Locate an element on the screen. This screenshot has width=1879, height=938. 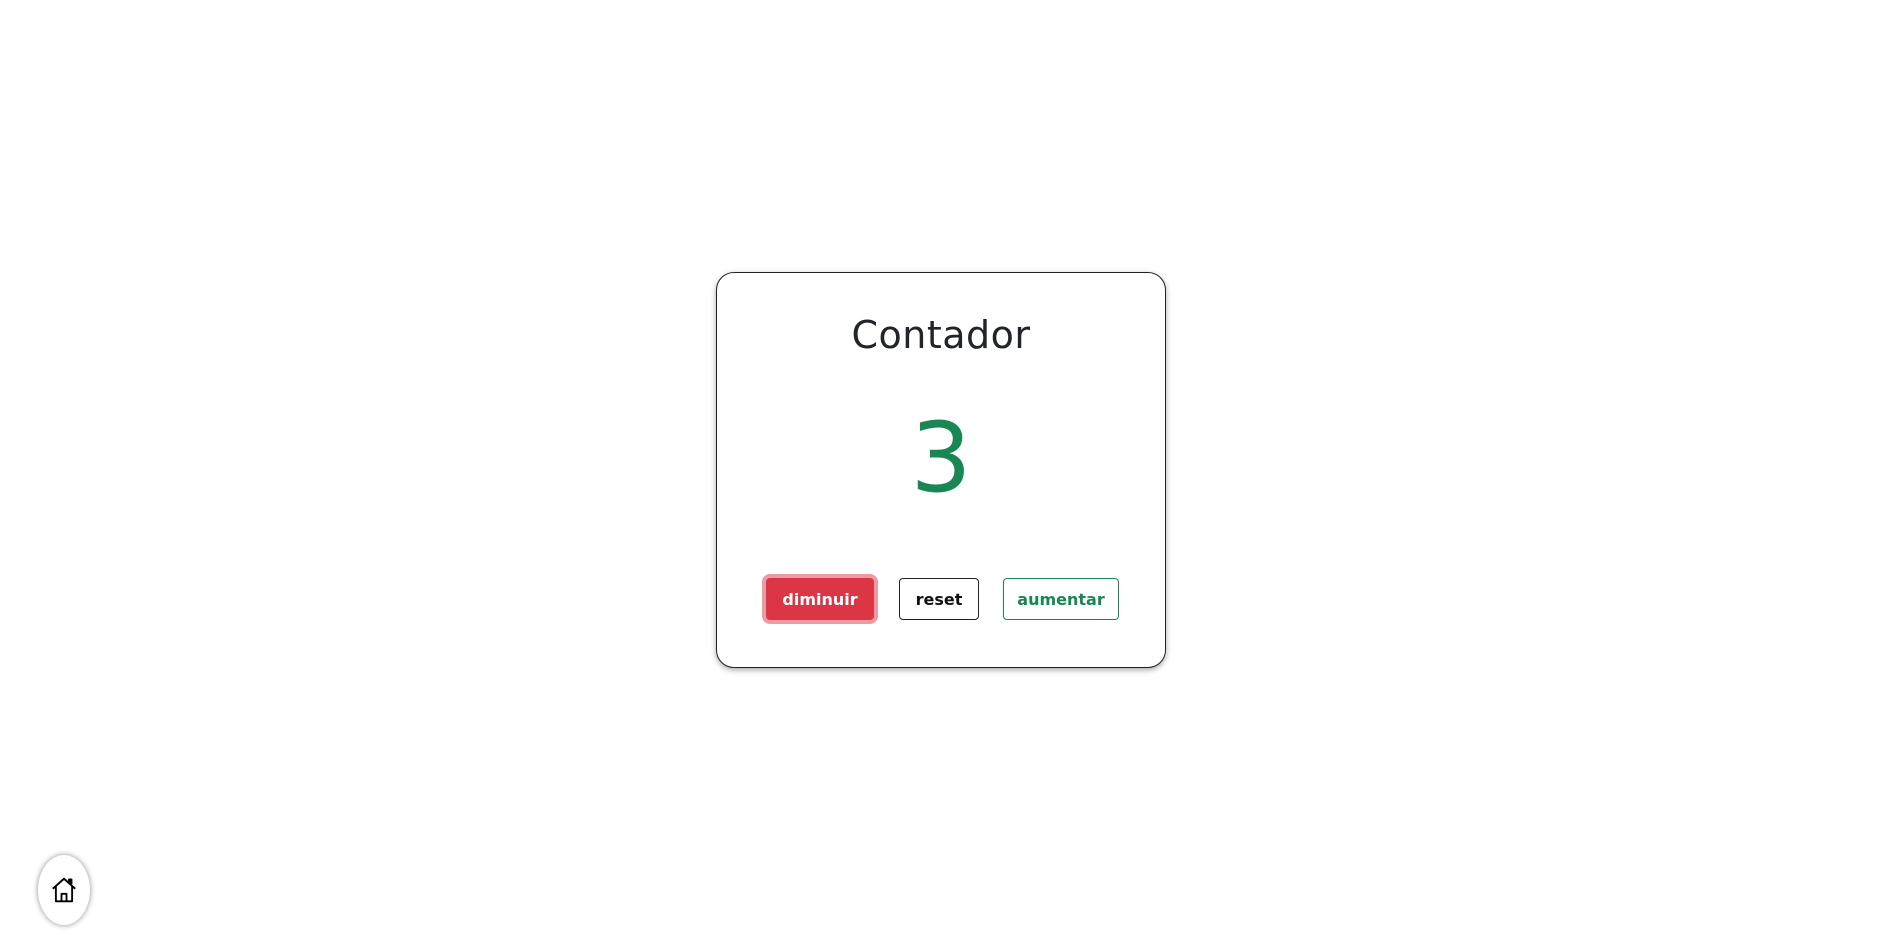
home-button is located at coordinates (64, 890).